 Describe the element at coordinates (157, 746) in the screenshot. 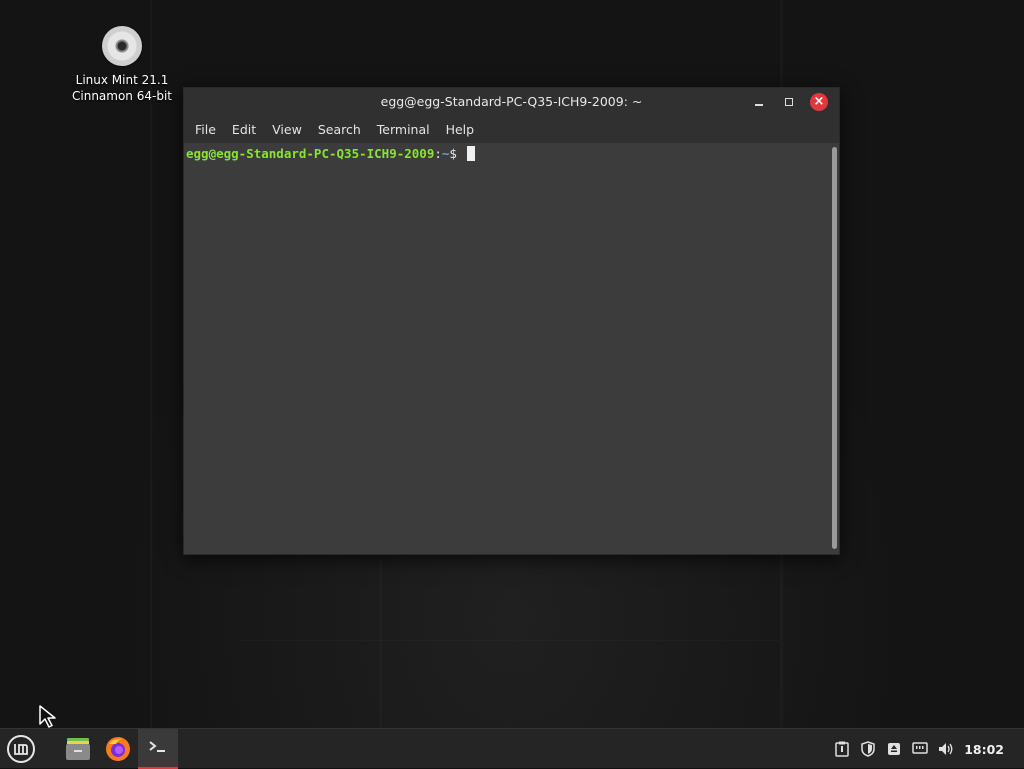

I see `terminal-icon` at that location.